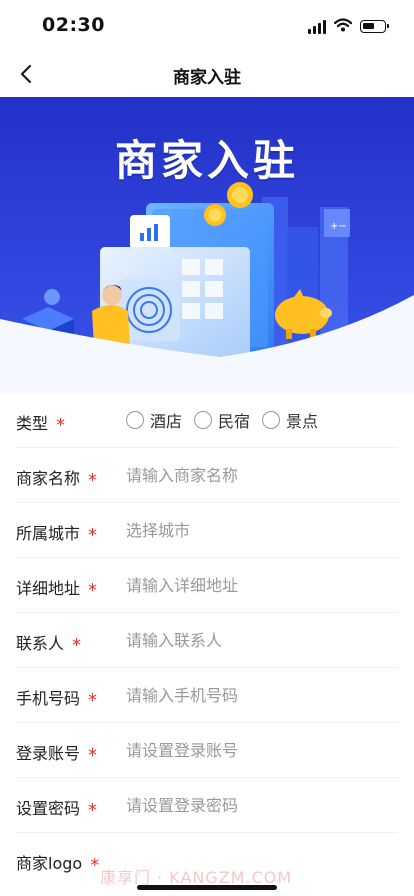 The width and height of the screenshot is (414, 896). I want to click on nav-bar: 商家入驻, so click(207, 74).